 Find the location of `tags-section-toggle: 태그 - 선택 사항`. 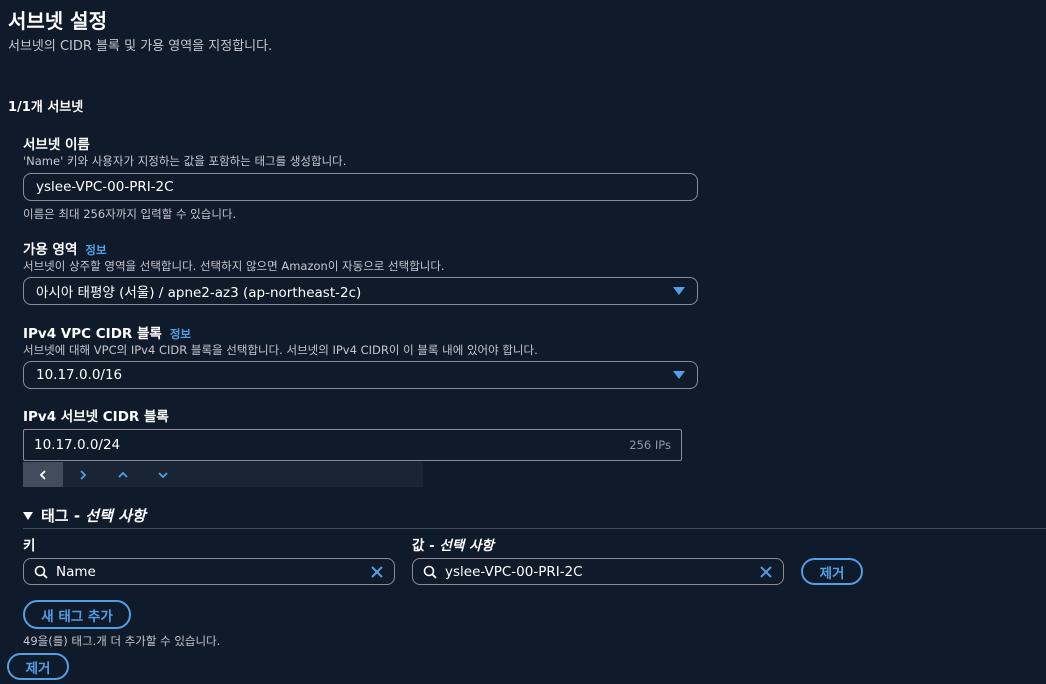

tags-section-toggle: 태그 - 선택 사항 is located at coordinates (84, 515).